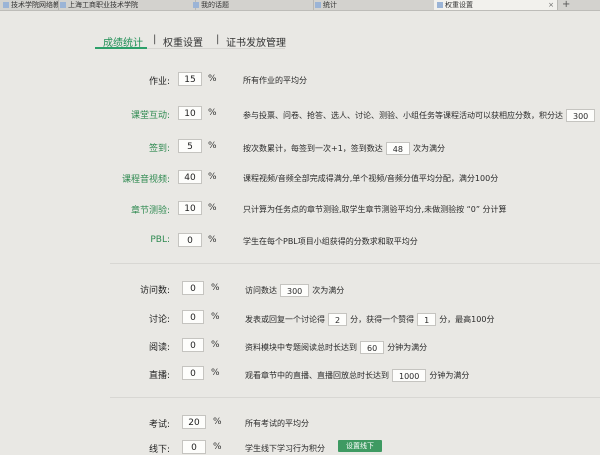 Image resolution: width=600 pixels, height=455 pixels. Describe the element at coordinates (459, 5) in the screenshot. I see `browser-tab-label: 权重设置` at that location.